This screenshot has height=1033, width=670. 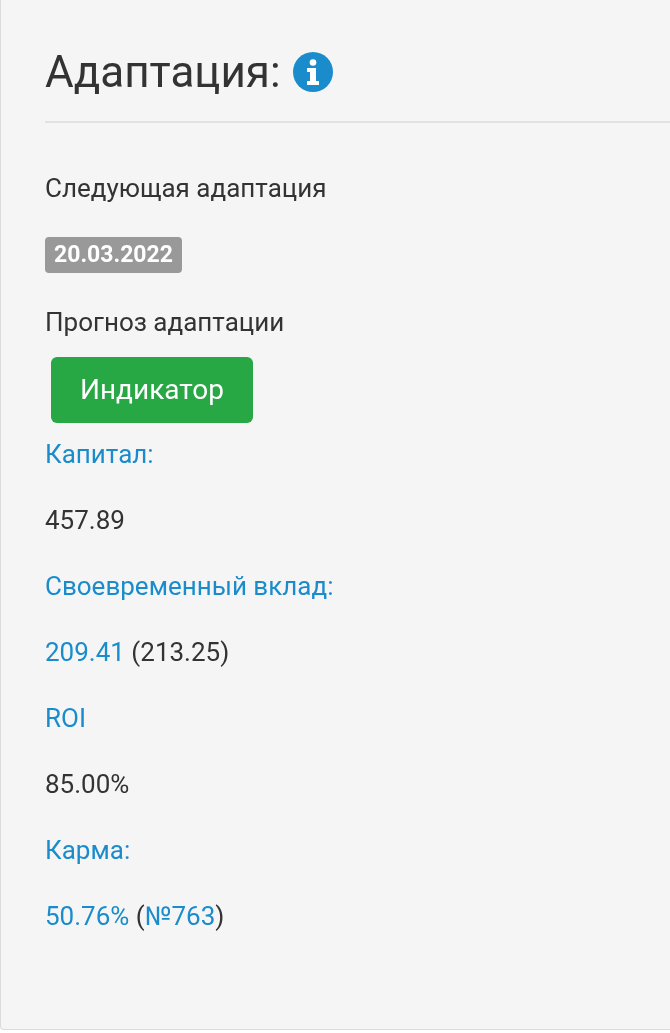 I want to click on value-link: 209.41, so click(x=85, y=651).